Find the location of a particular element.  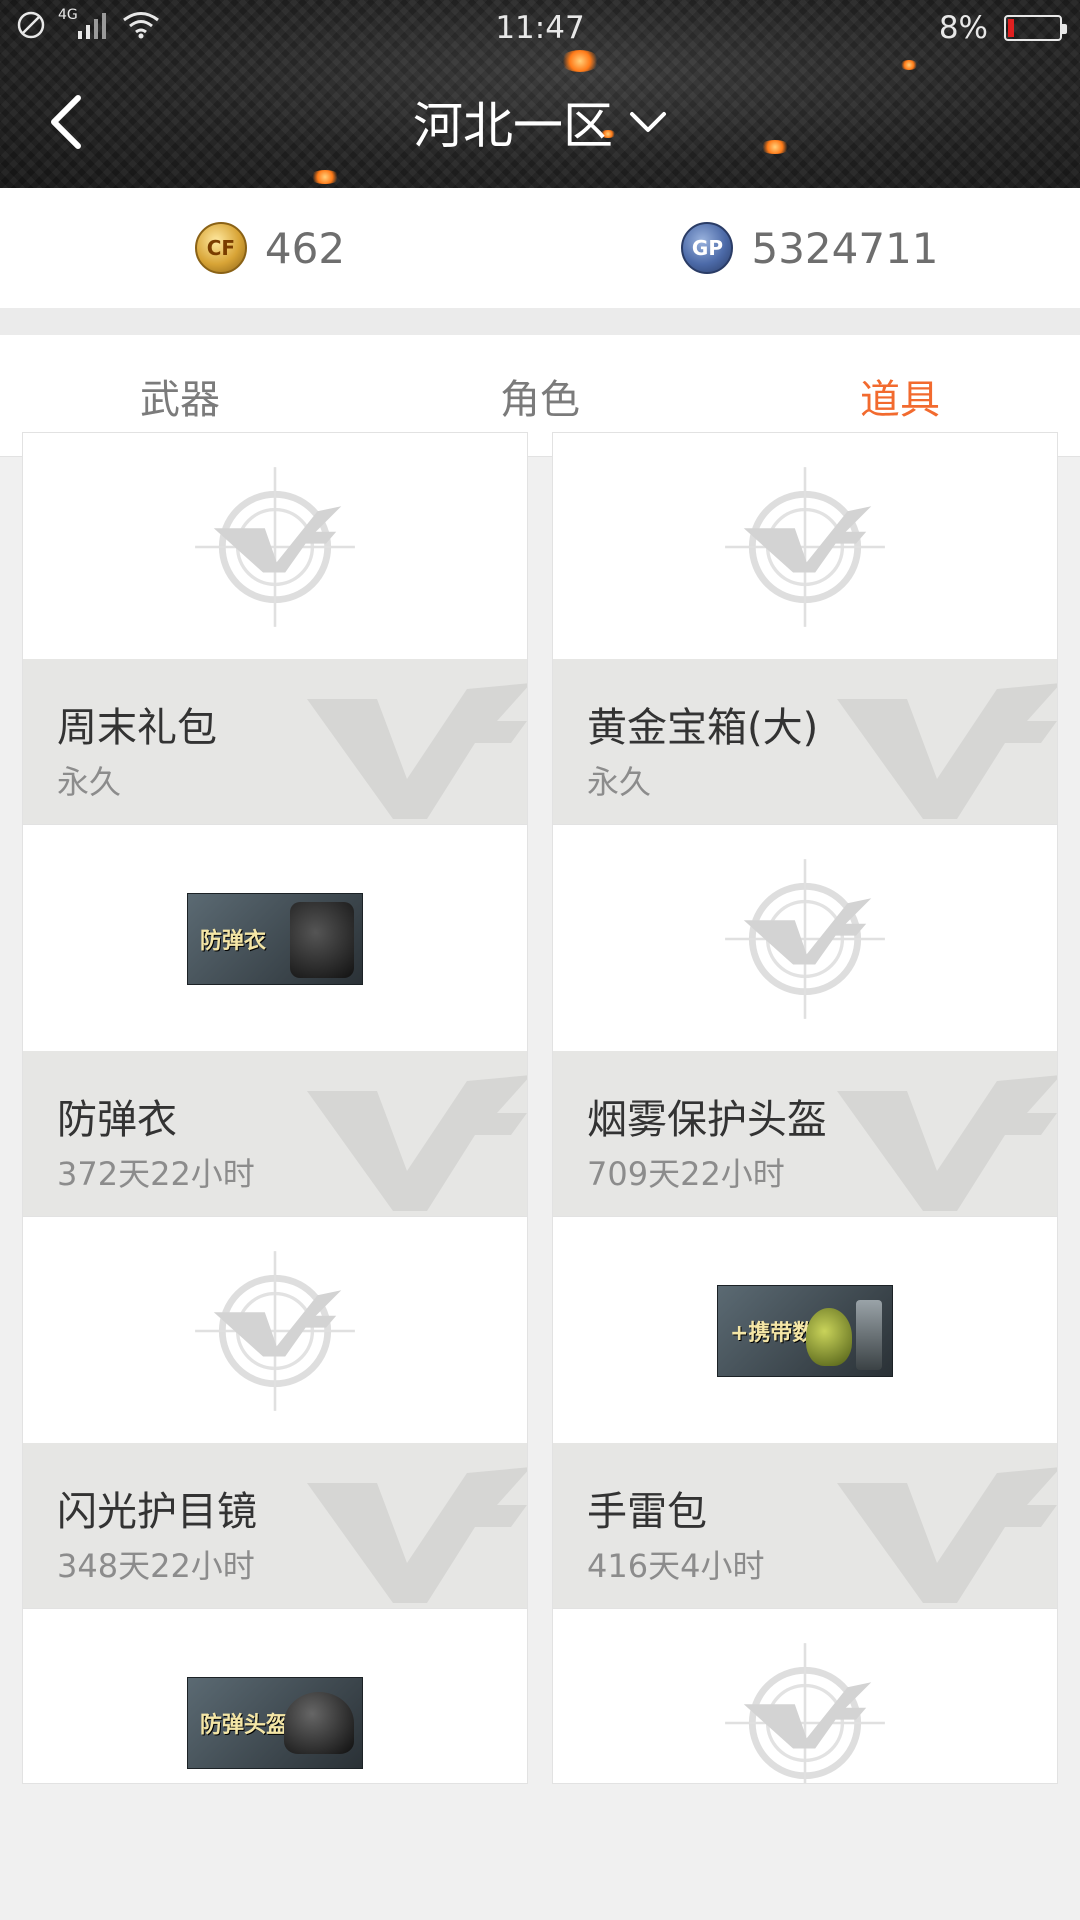

item-image: 防弹头盔 is located at coordinates (275, 1696).